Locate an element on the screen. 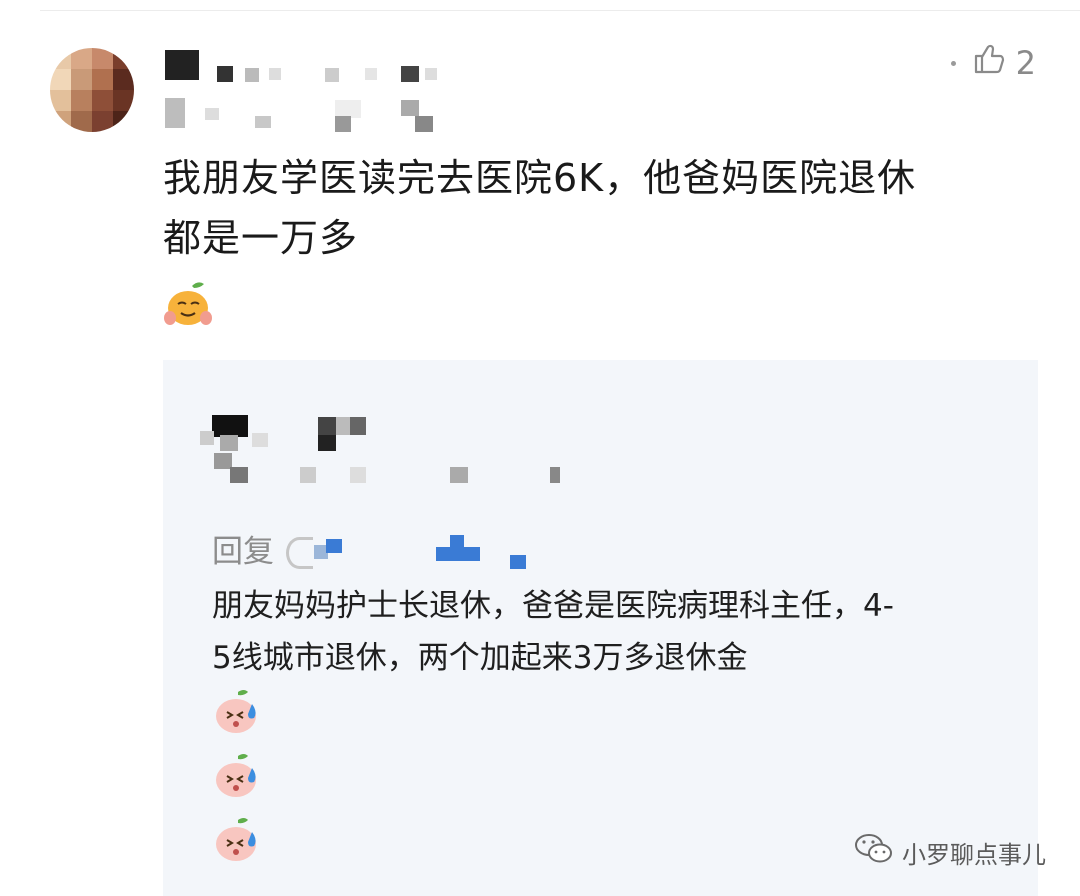 The height and width of the screenshot is (896, 1080). watermark-text: 小罗聊点事儿 is located at coordinates (974, 854).